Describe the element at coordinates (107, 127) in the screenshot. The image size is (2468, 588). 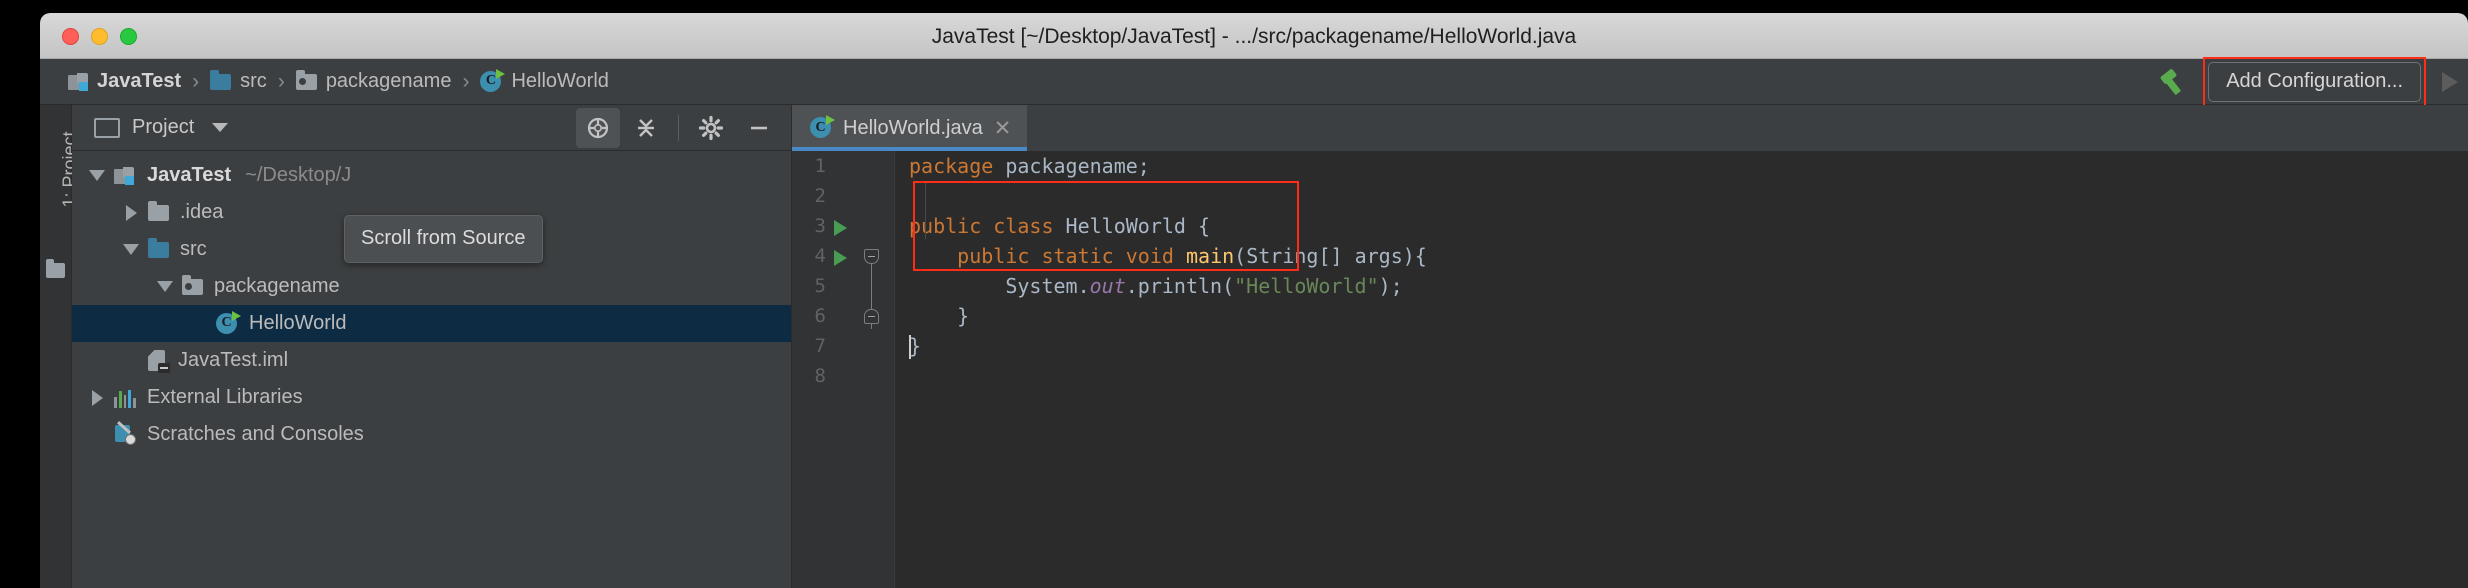
I see `project-icon` at that location.